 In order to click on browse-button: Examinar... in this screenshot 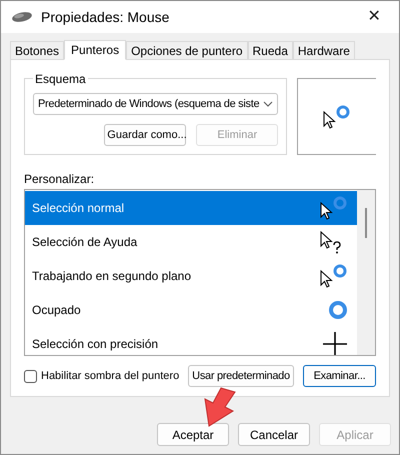, I will do `click(339, 376)`.